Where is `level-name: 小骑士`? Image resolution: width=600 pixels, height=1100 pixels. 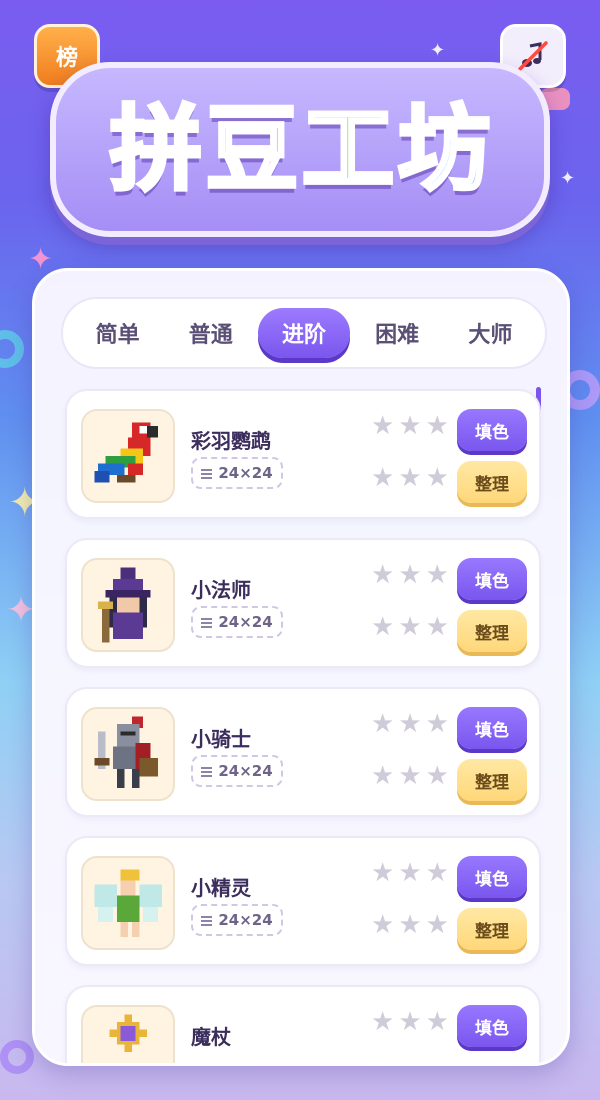
level-name: 小骑士 is located at coordinates (221, 739).